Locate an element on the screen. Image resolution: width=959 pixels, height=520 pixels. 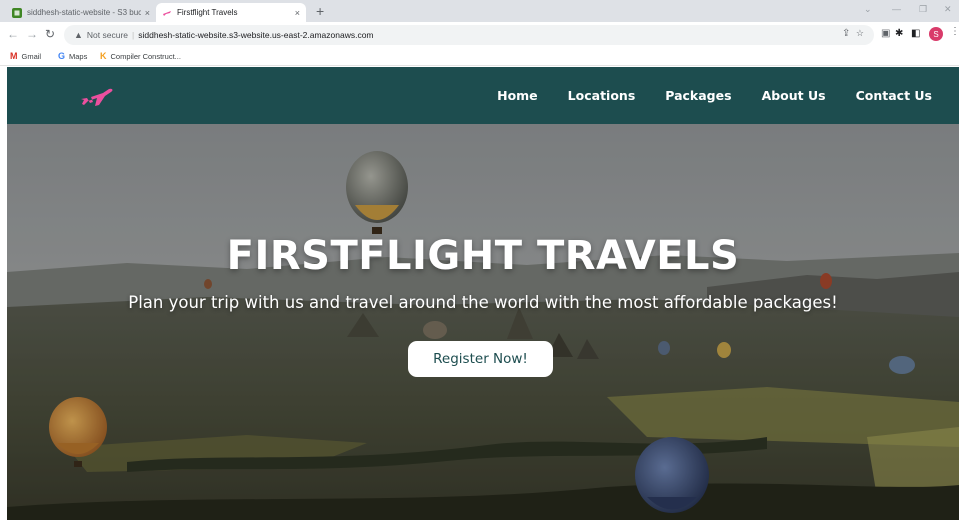
plane-logo-icon is located at coordinates (97, 96).